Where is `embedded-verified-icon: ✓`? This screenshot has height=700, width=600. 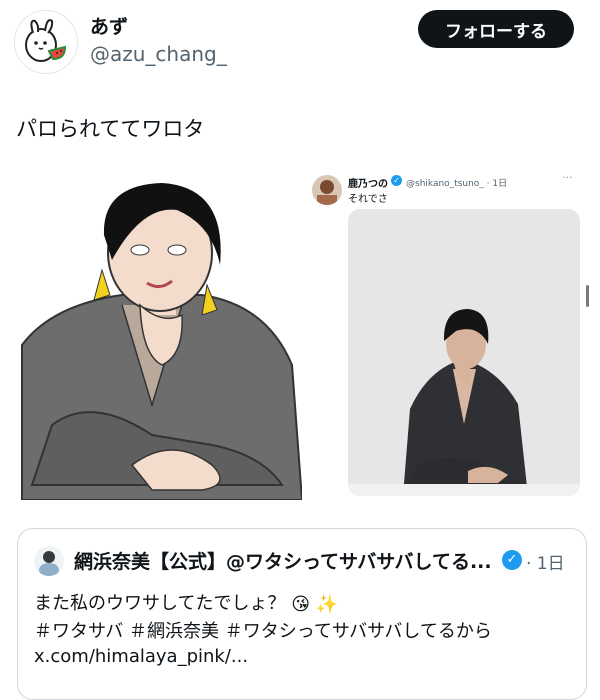 embedded-verified-icon: ✓ is located at coordinates (396, 180).